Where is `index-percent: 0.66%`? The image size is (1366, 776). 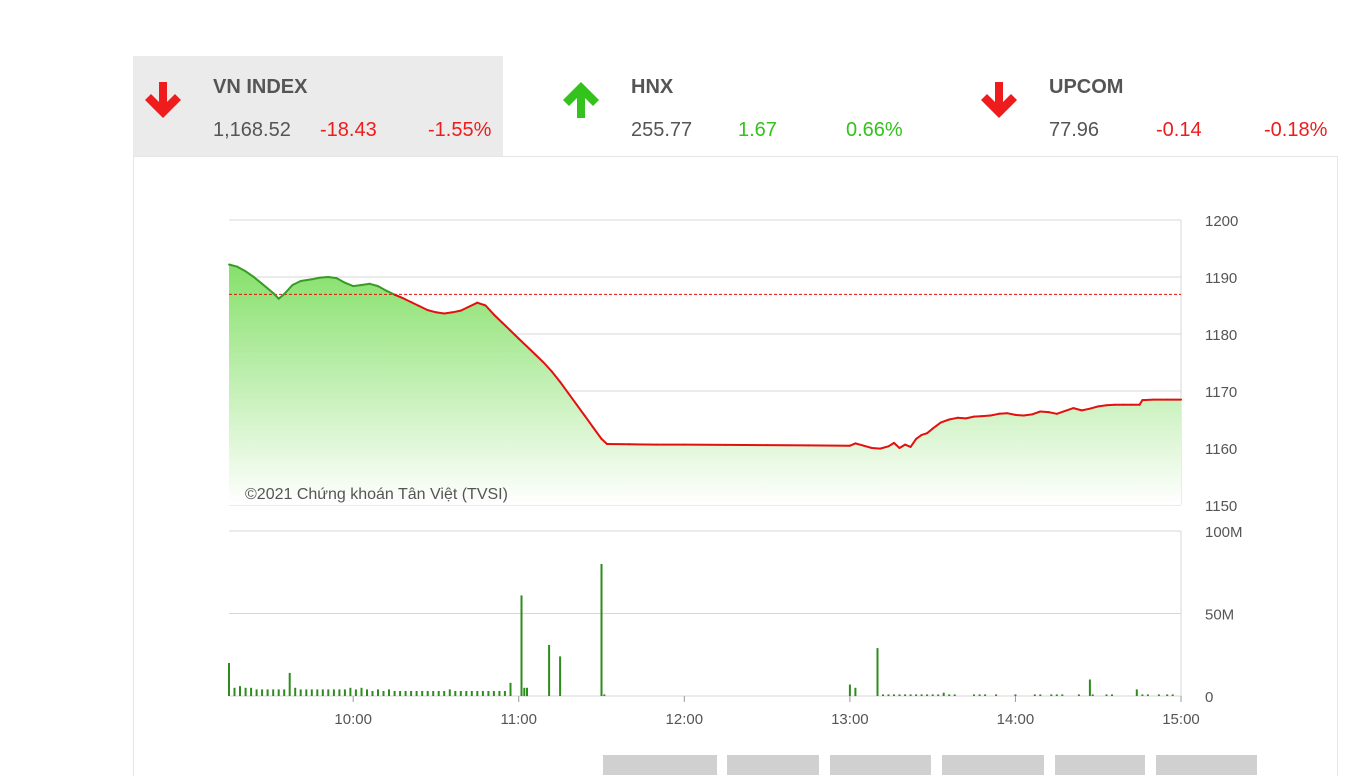
index-percent: 0.66% is located at coordinates (874, 130).